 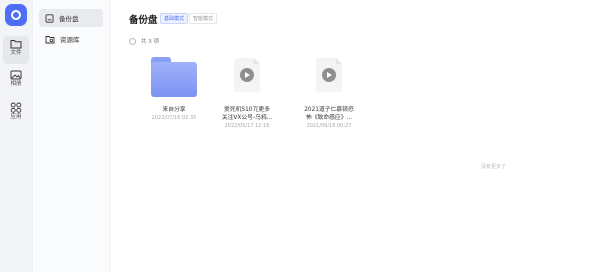 What do you see at coordinates (174, 110) in the screenshot?
I see `file-name: 来自分享` at bounding box center [174, 110].